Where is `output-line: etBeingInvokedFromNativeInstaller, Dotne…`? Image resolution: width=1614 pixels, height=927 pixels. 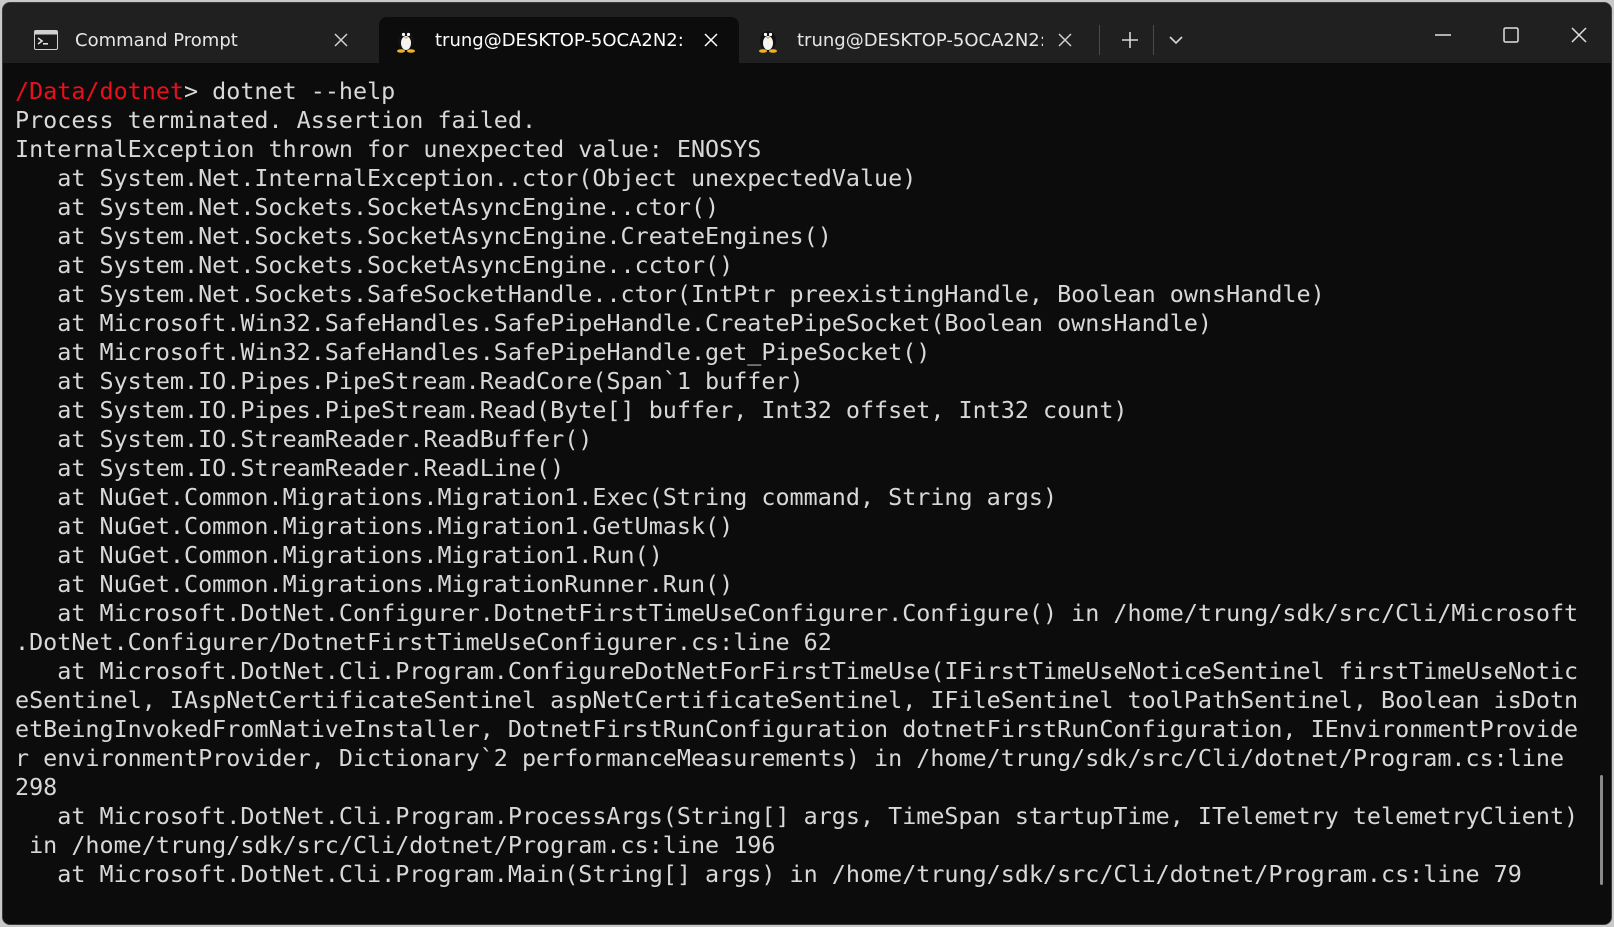 output-line: etBeingInvokedFromNativeInstaller, Dotne… is located at coordinates (797, 729).